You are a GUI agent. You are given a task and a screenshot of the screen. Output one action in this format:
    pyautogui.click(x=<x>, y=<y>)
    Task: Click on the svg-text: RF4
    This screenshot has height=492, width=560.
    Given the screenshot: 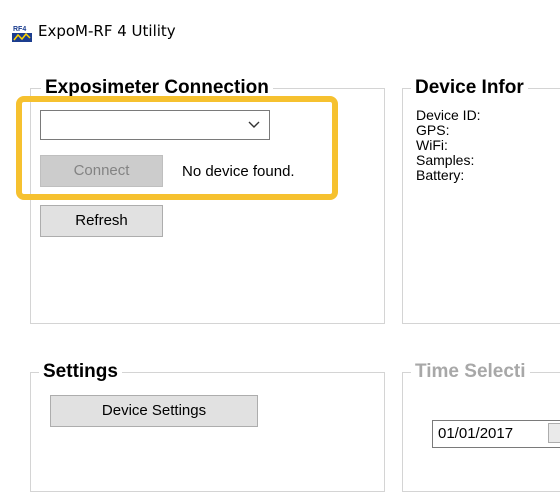 What is the action you would take?
    pyautogui.click(x=19, y=29)
    